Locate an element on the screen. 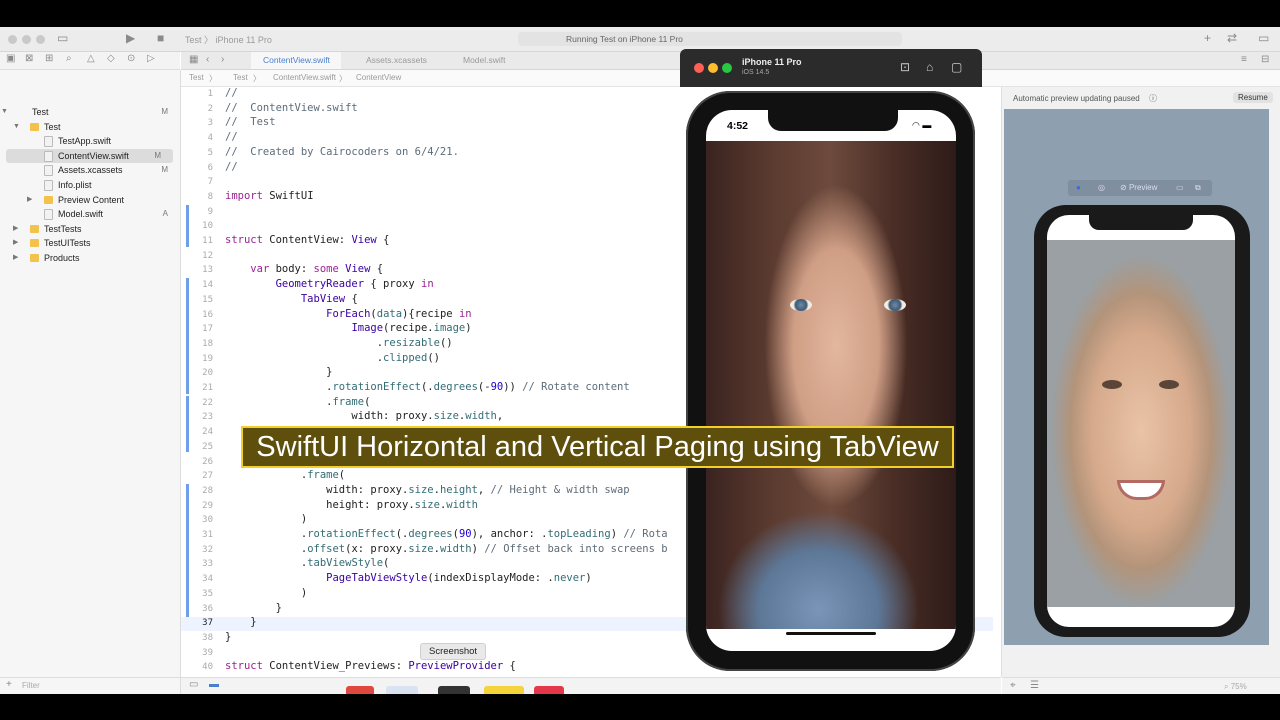 This screenshot has height=720, width=1280. add-icon: + is located at coordinates (1207, 38).